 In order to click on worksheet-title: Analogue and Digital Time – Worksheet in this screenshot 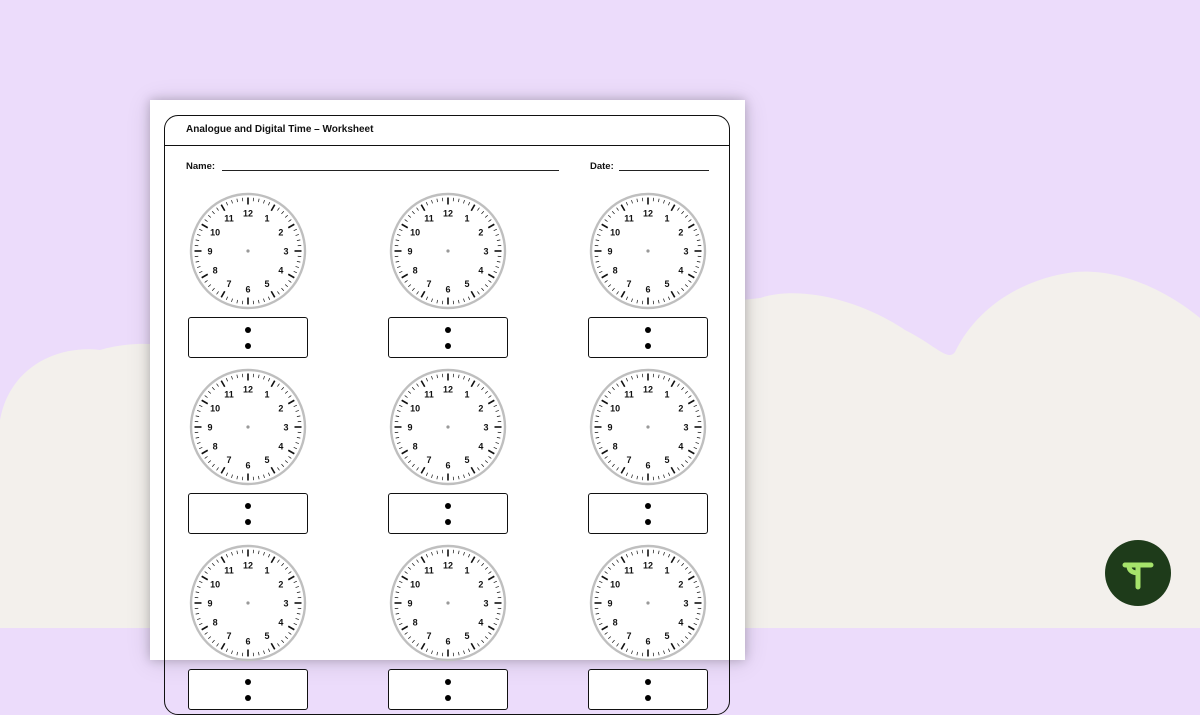, I will do `click(279, 129)`.